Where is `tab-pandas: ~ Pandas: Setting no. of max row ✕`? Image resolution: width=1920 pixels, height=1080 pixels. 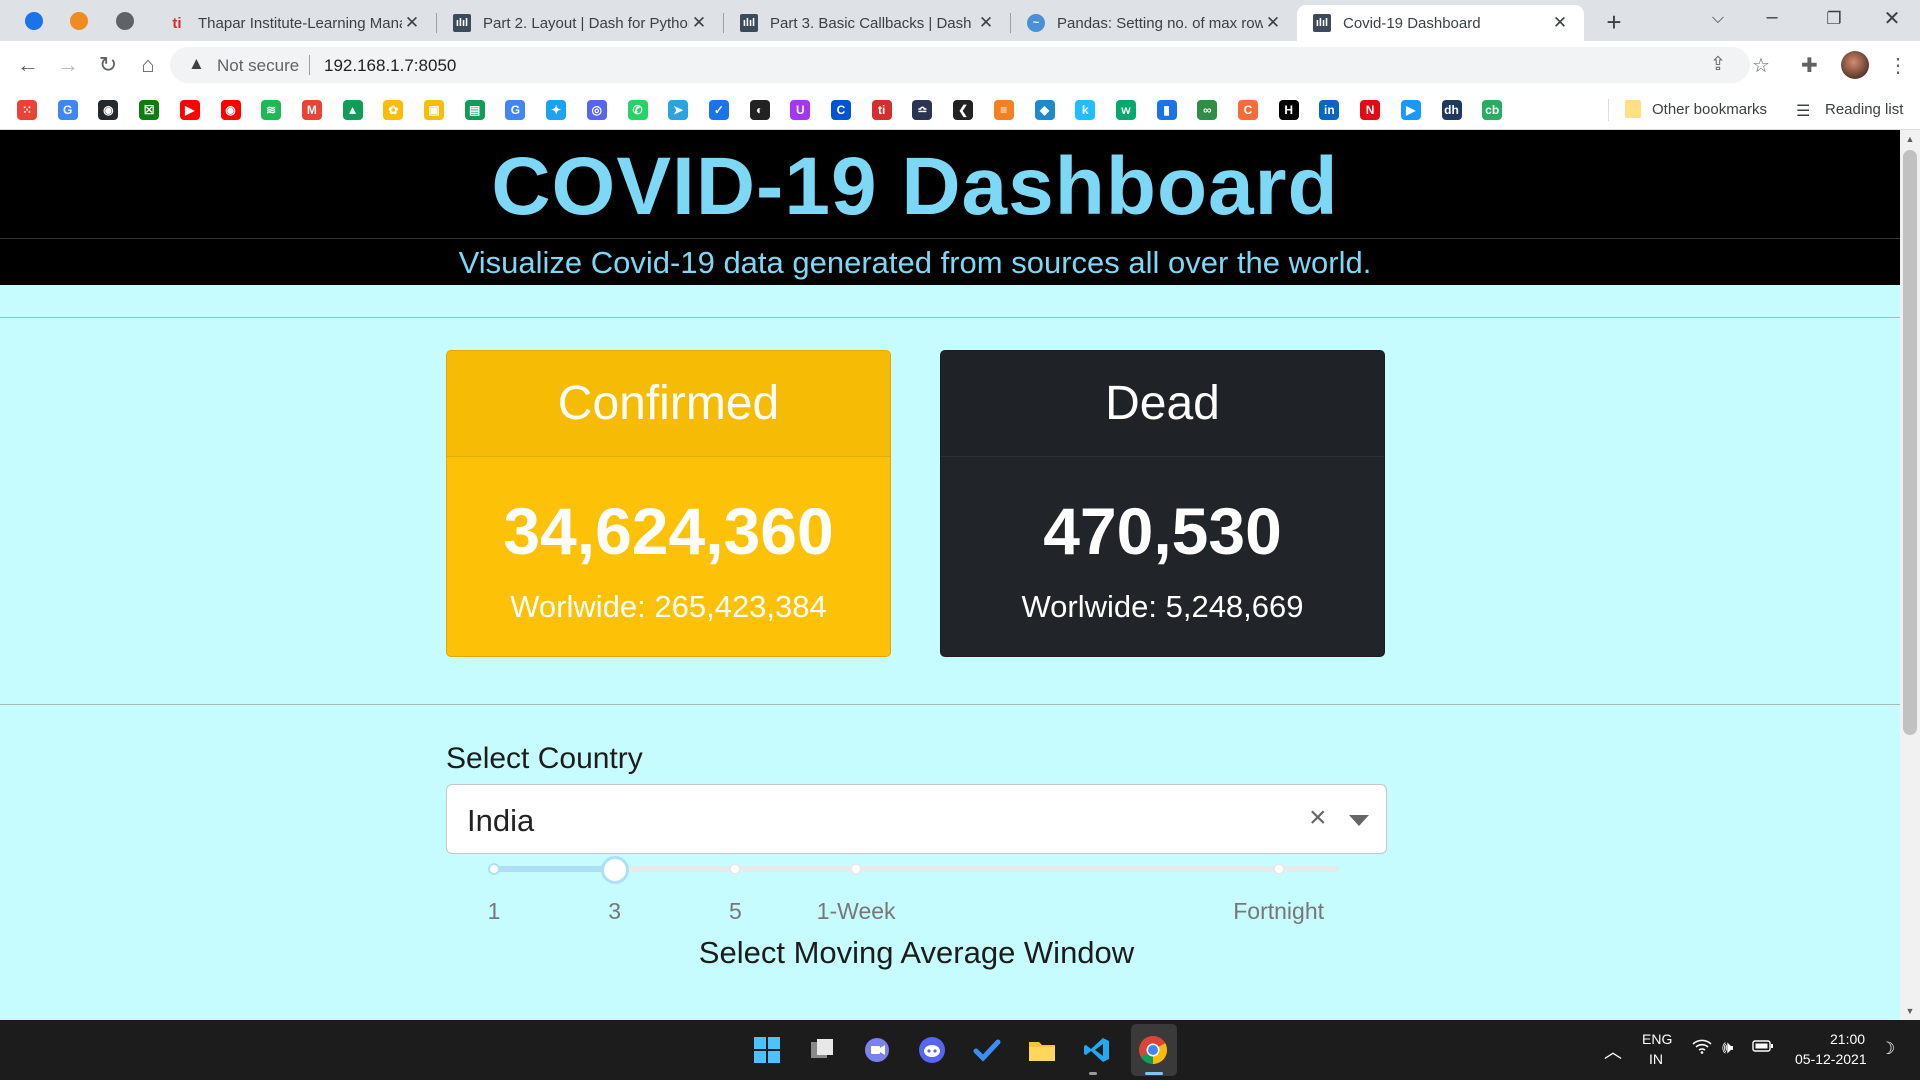 tab-pandas: ~ Pandas: Setting no. of max row ✕ is located at coordinates (1154, 23).